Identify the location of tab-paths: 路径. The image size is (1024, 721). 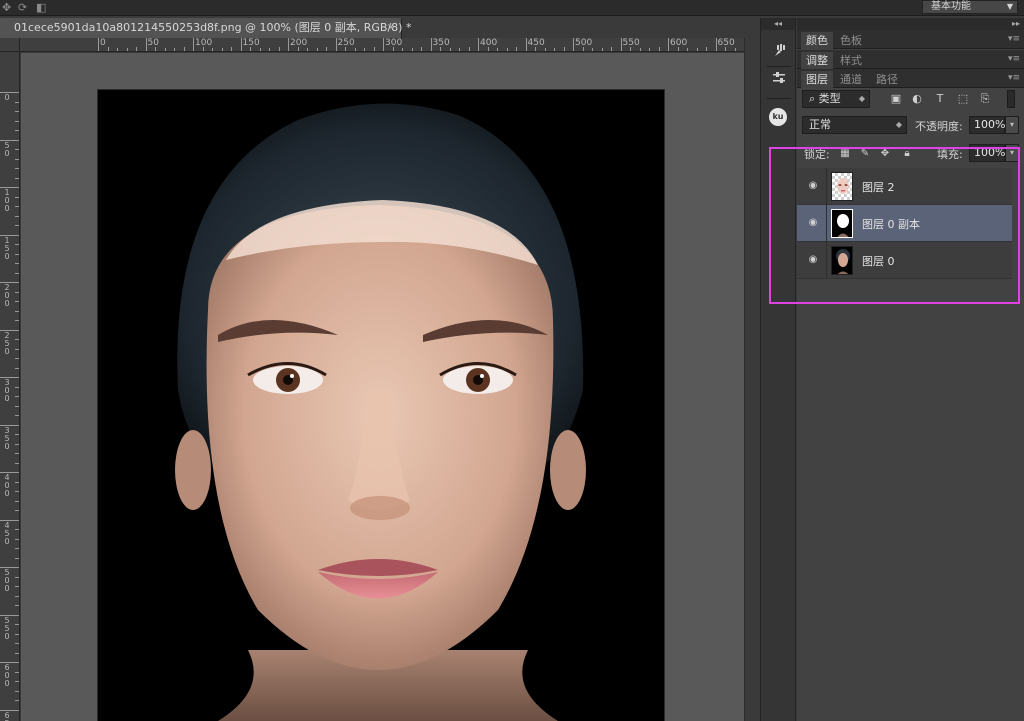
(887, 79).